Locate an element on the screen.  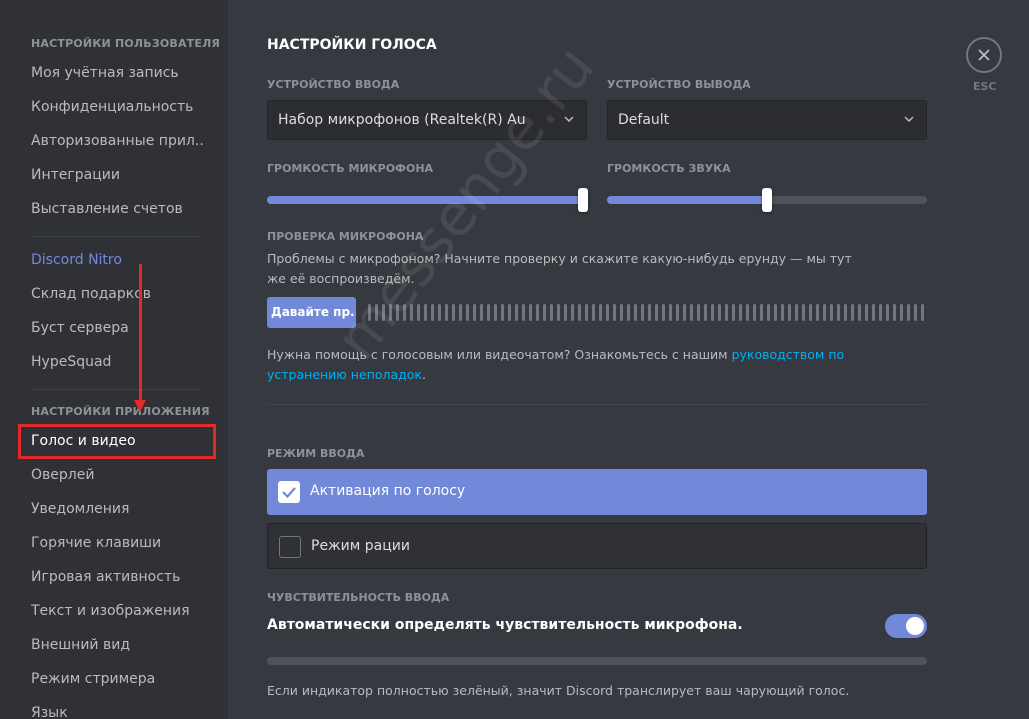
app-settings-header: НАСТРОЙКИ ПРИЛОЖЕНИЯ is located at coordinates (120, 411).